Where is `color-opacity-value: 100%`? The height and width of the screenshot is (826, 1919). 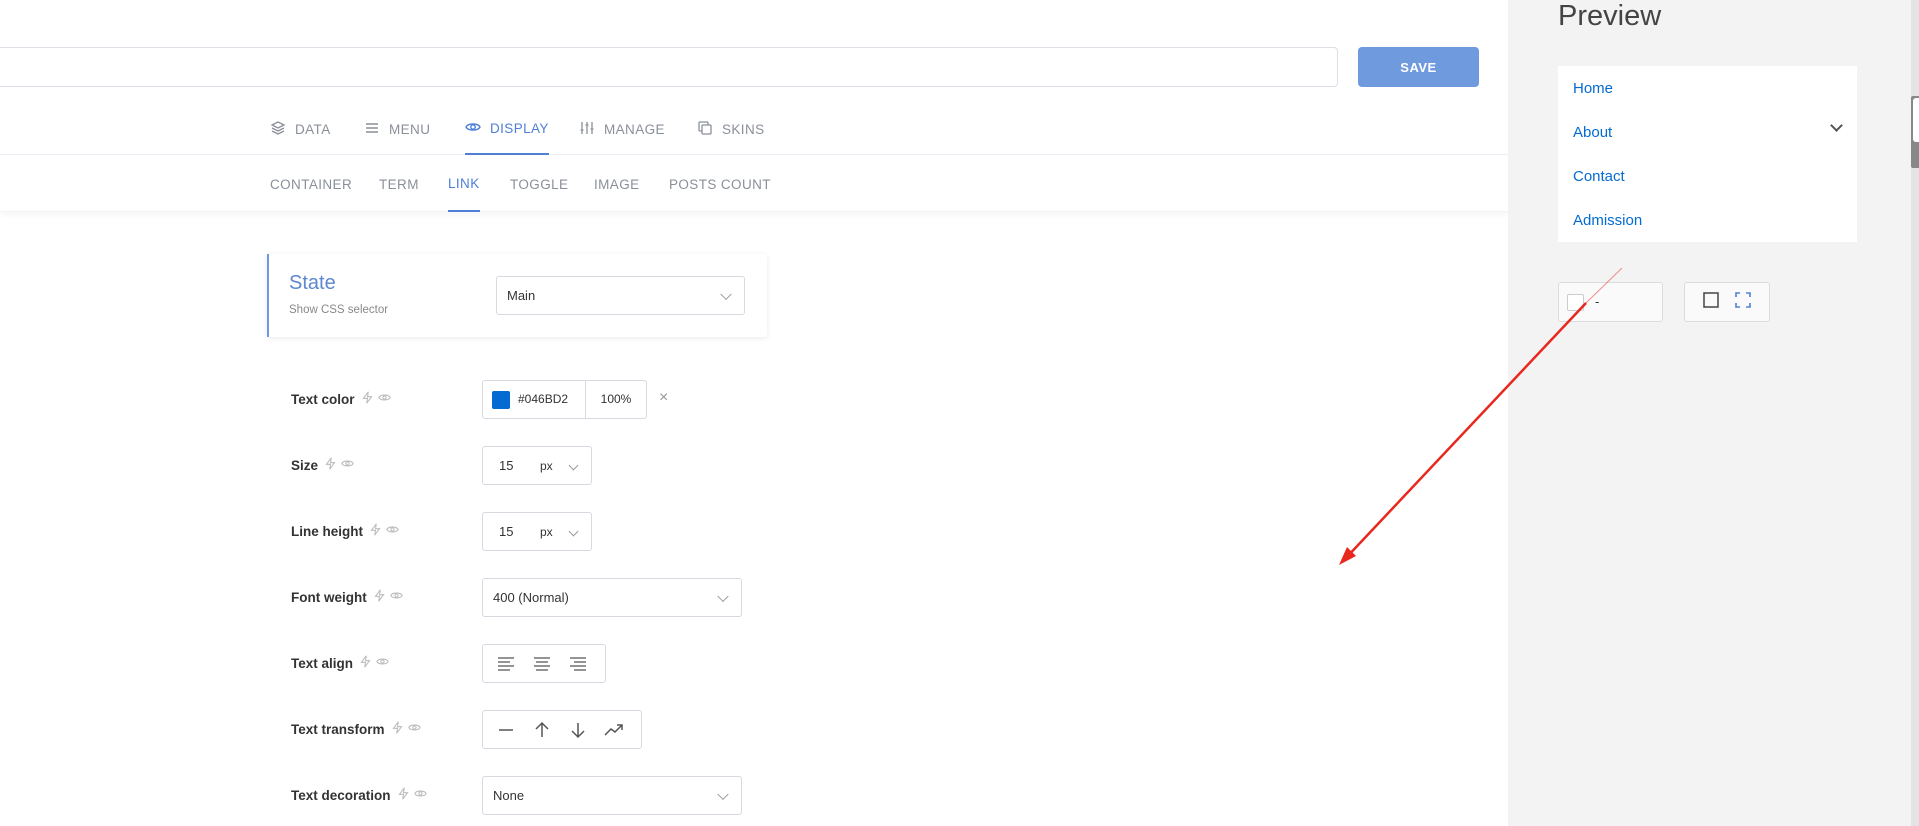
color-opacity-value: 100% is located at coordinates (615, 399).